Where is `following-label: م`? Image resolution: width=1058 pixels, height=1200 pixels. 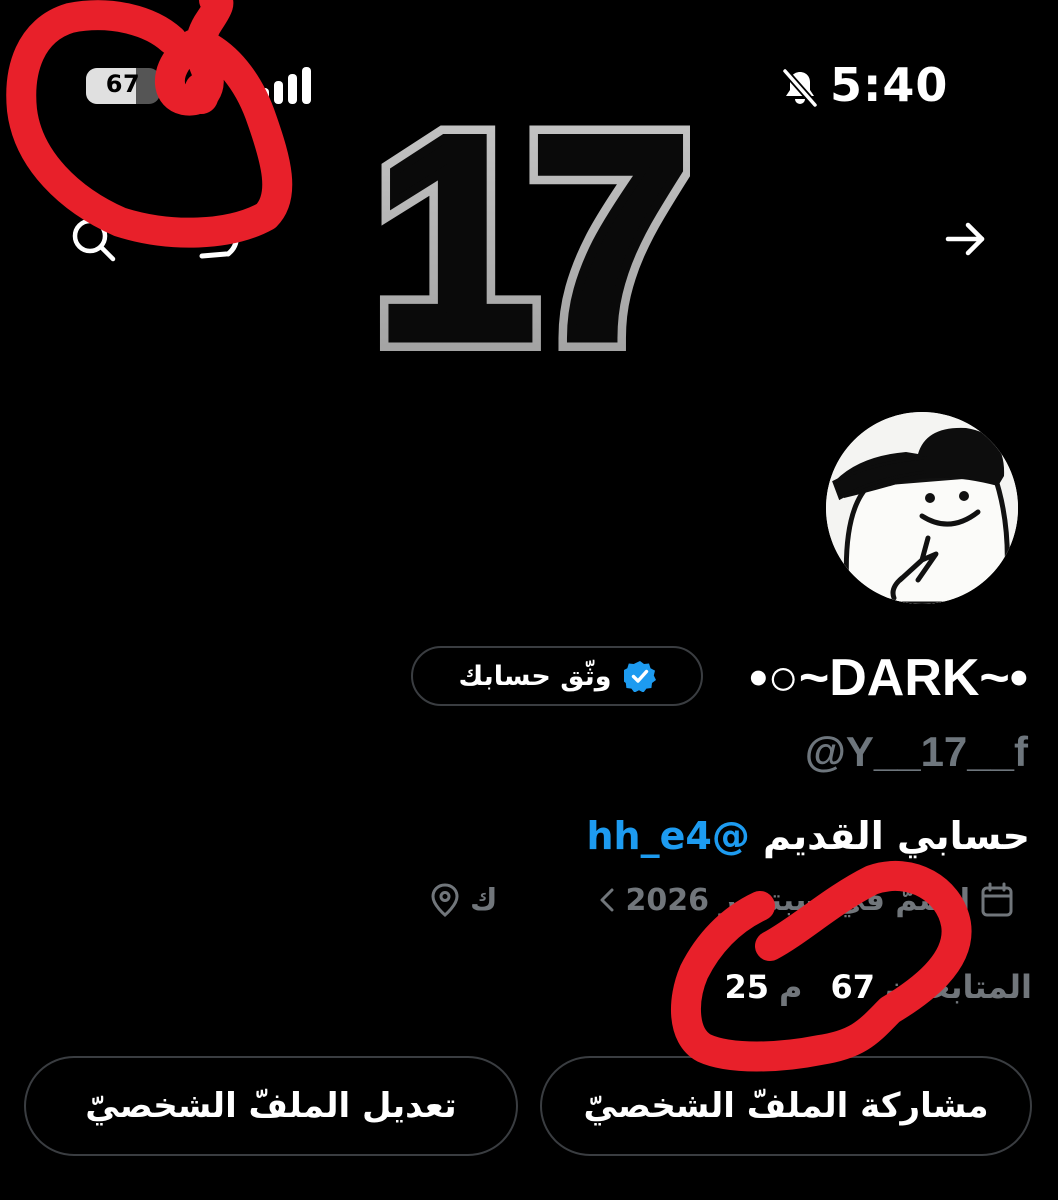 following-label: م is located at coordinates (791, 987).